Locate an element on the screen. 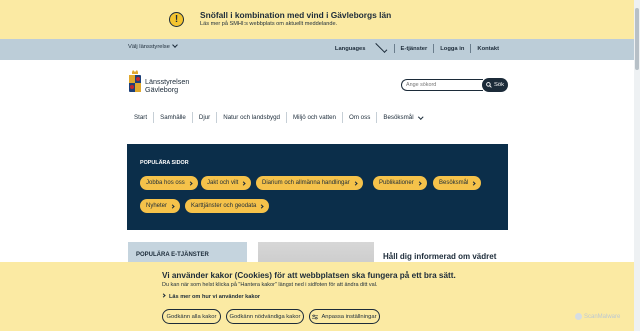 The width and height of the screenshot is (640, 331). chip-besoksmal: Besöksmål is located at coordinates (457, 183).